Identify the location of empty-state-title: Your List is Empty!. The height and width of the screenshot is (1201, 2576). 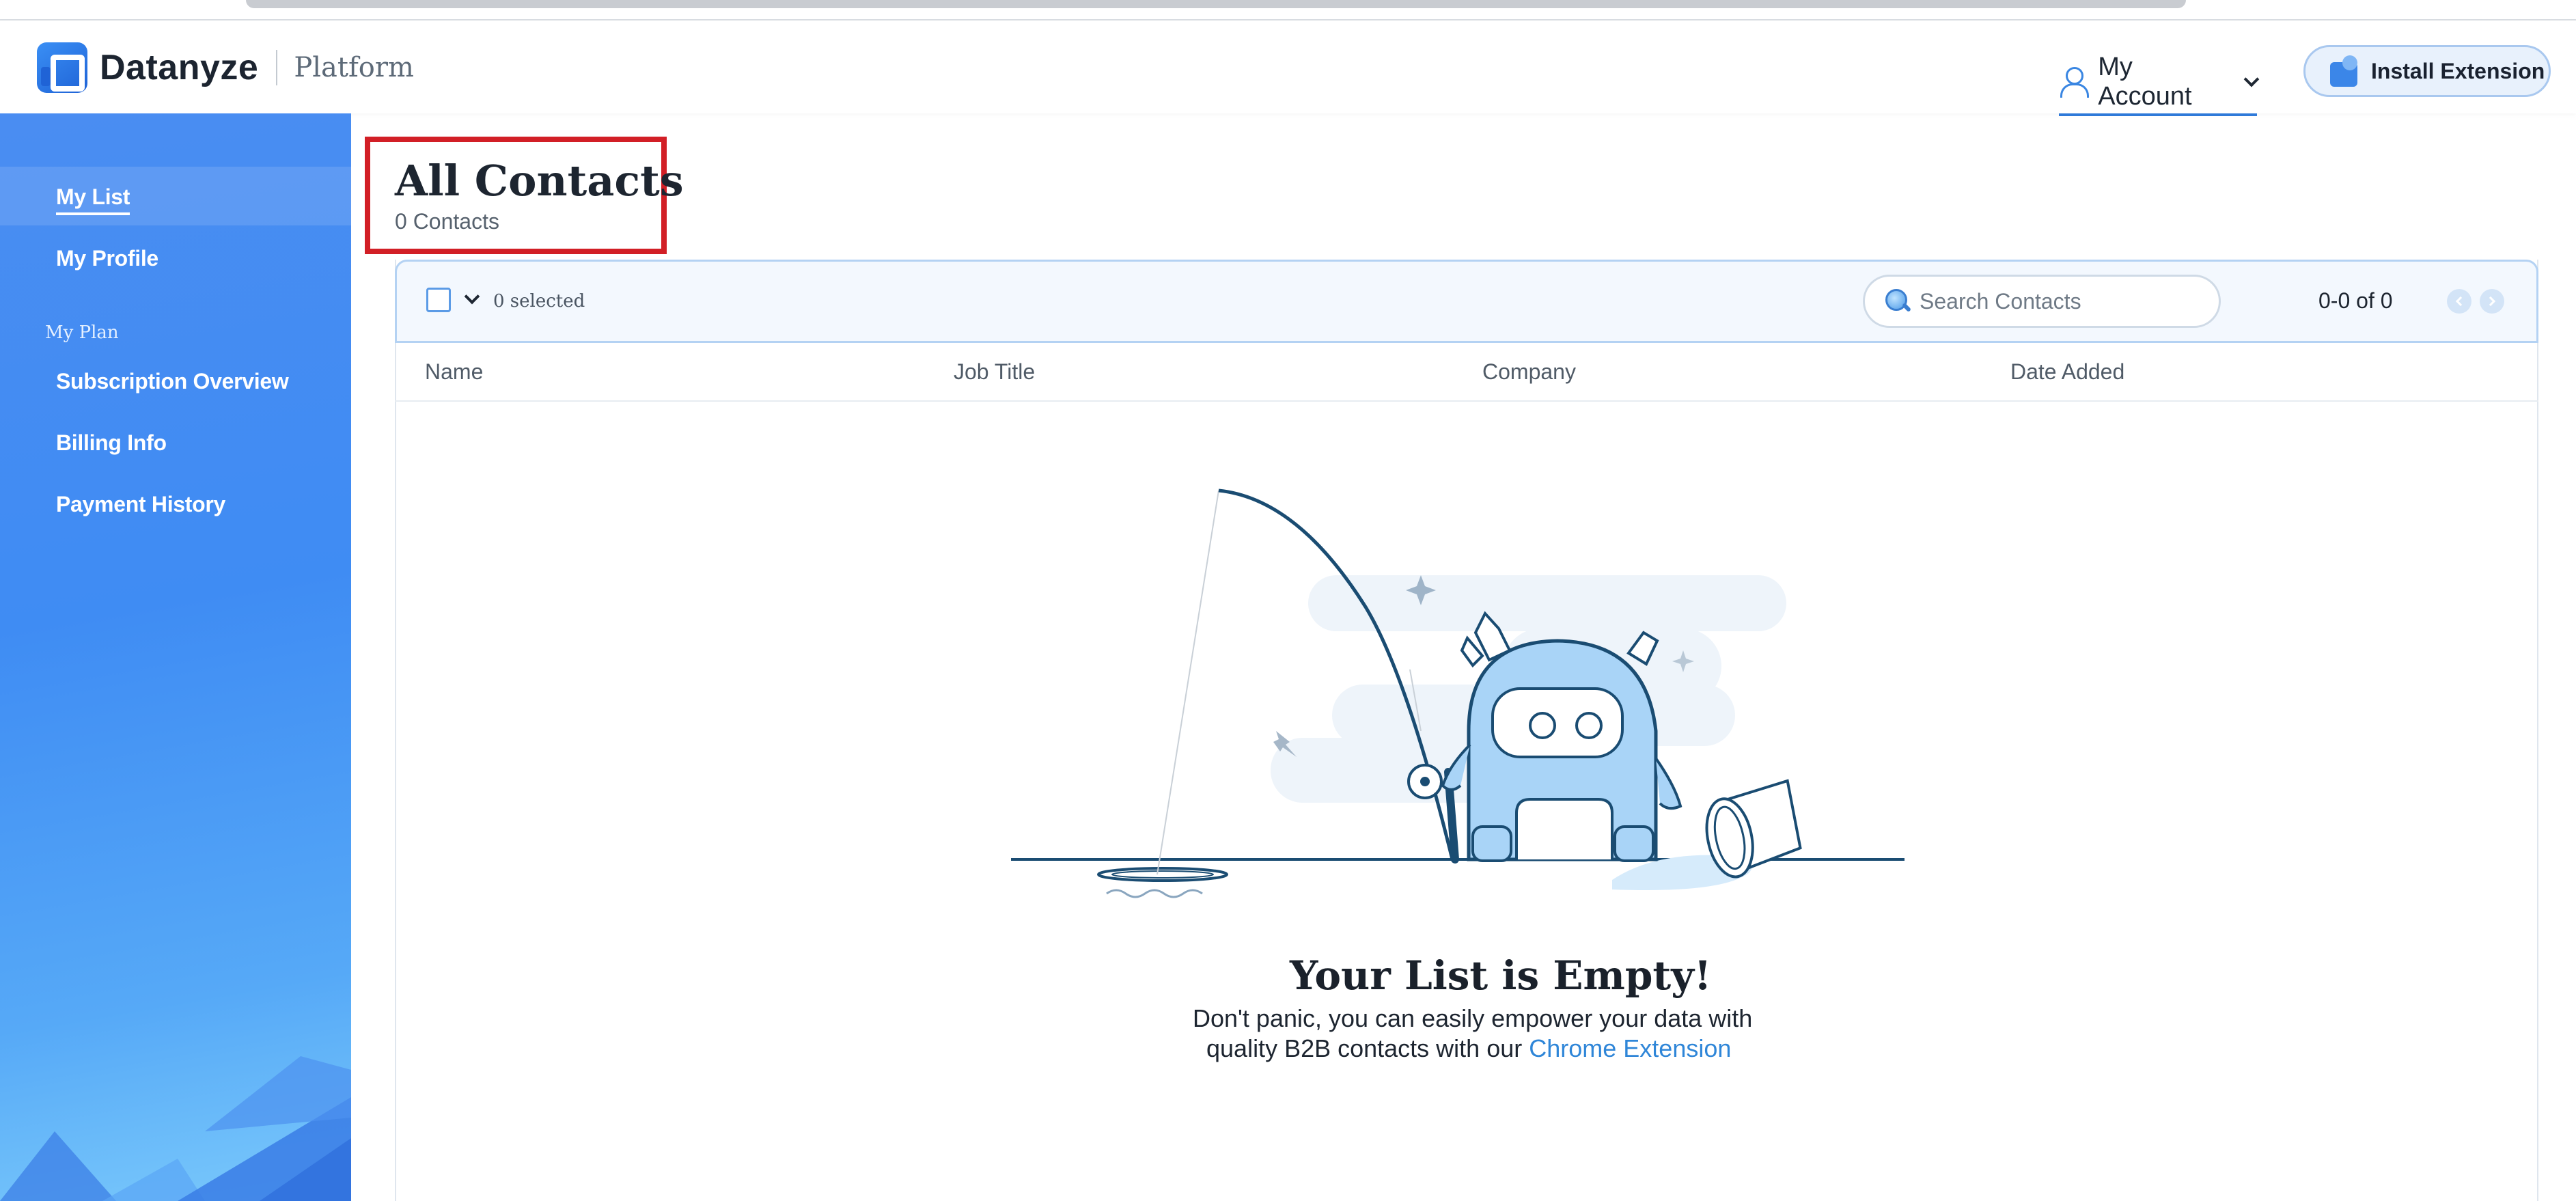
(1501, 975).